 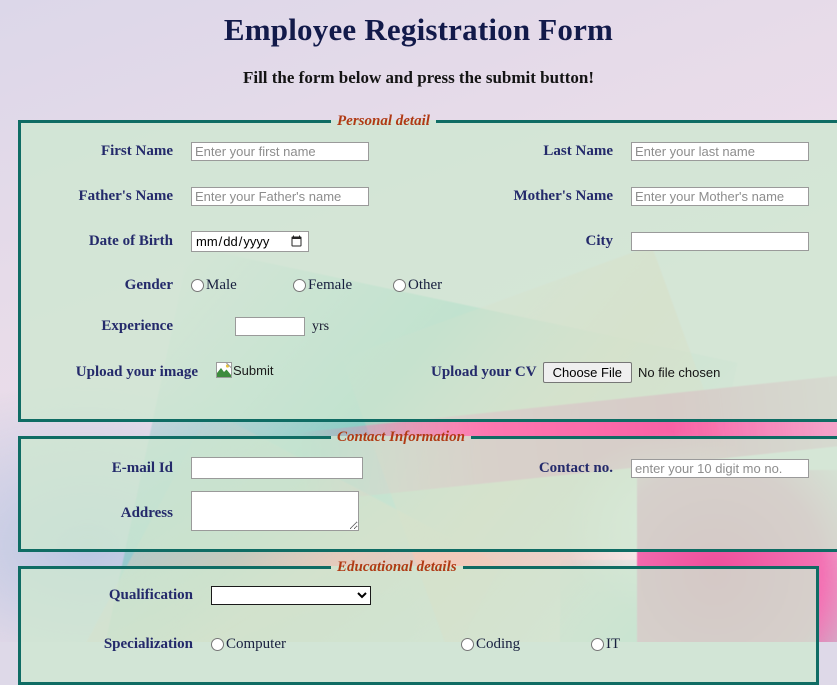 I want to click on field-specialization: Computer Coding IT, so click(x=511, y=644).